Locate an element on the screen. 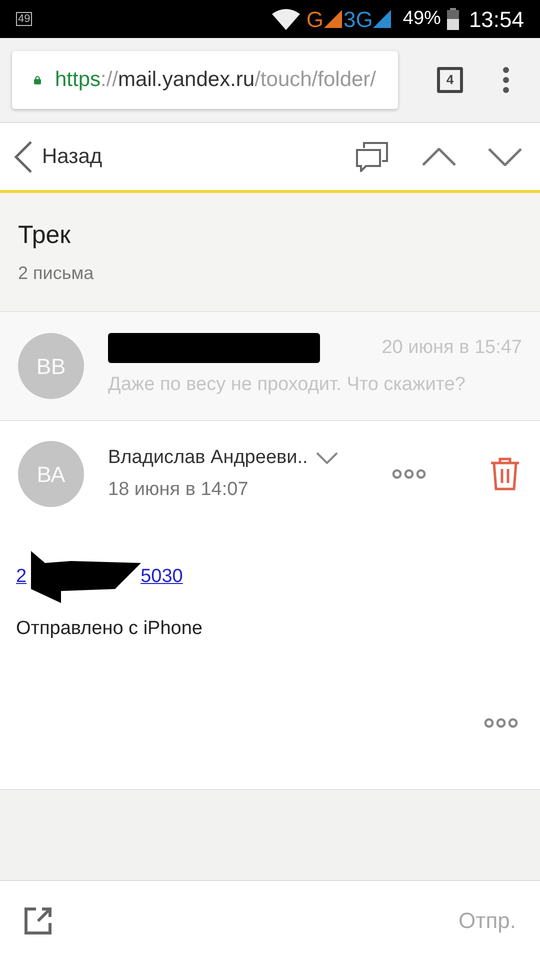  thread-icon is located at coordinates (372, 157).